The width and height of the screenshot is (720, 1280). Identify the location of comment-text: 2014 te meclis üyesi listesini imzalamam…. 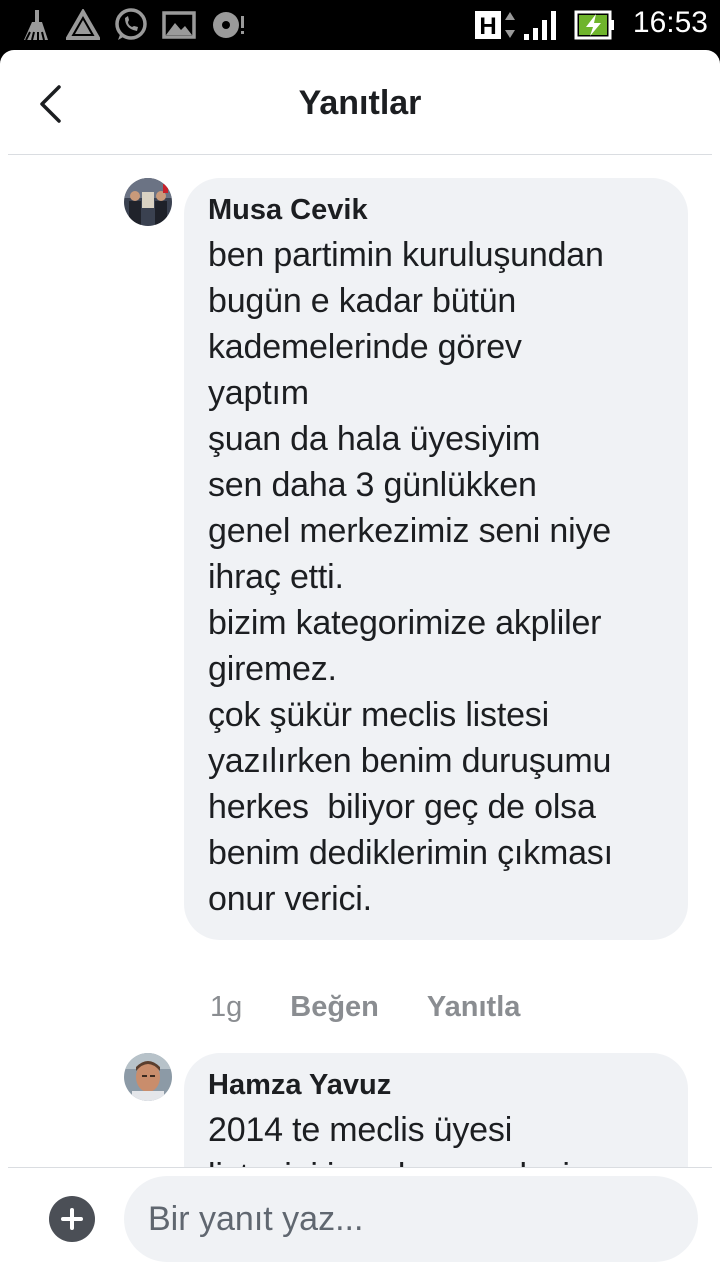
(398, 1139).